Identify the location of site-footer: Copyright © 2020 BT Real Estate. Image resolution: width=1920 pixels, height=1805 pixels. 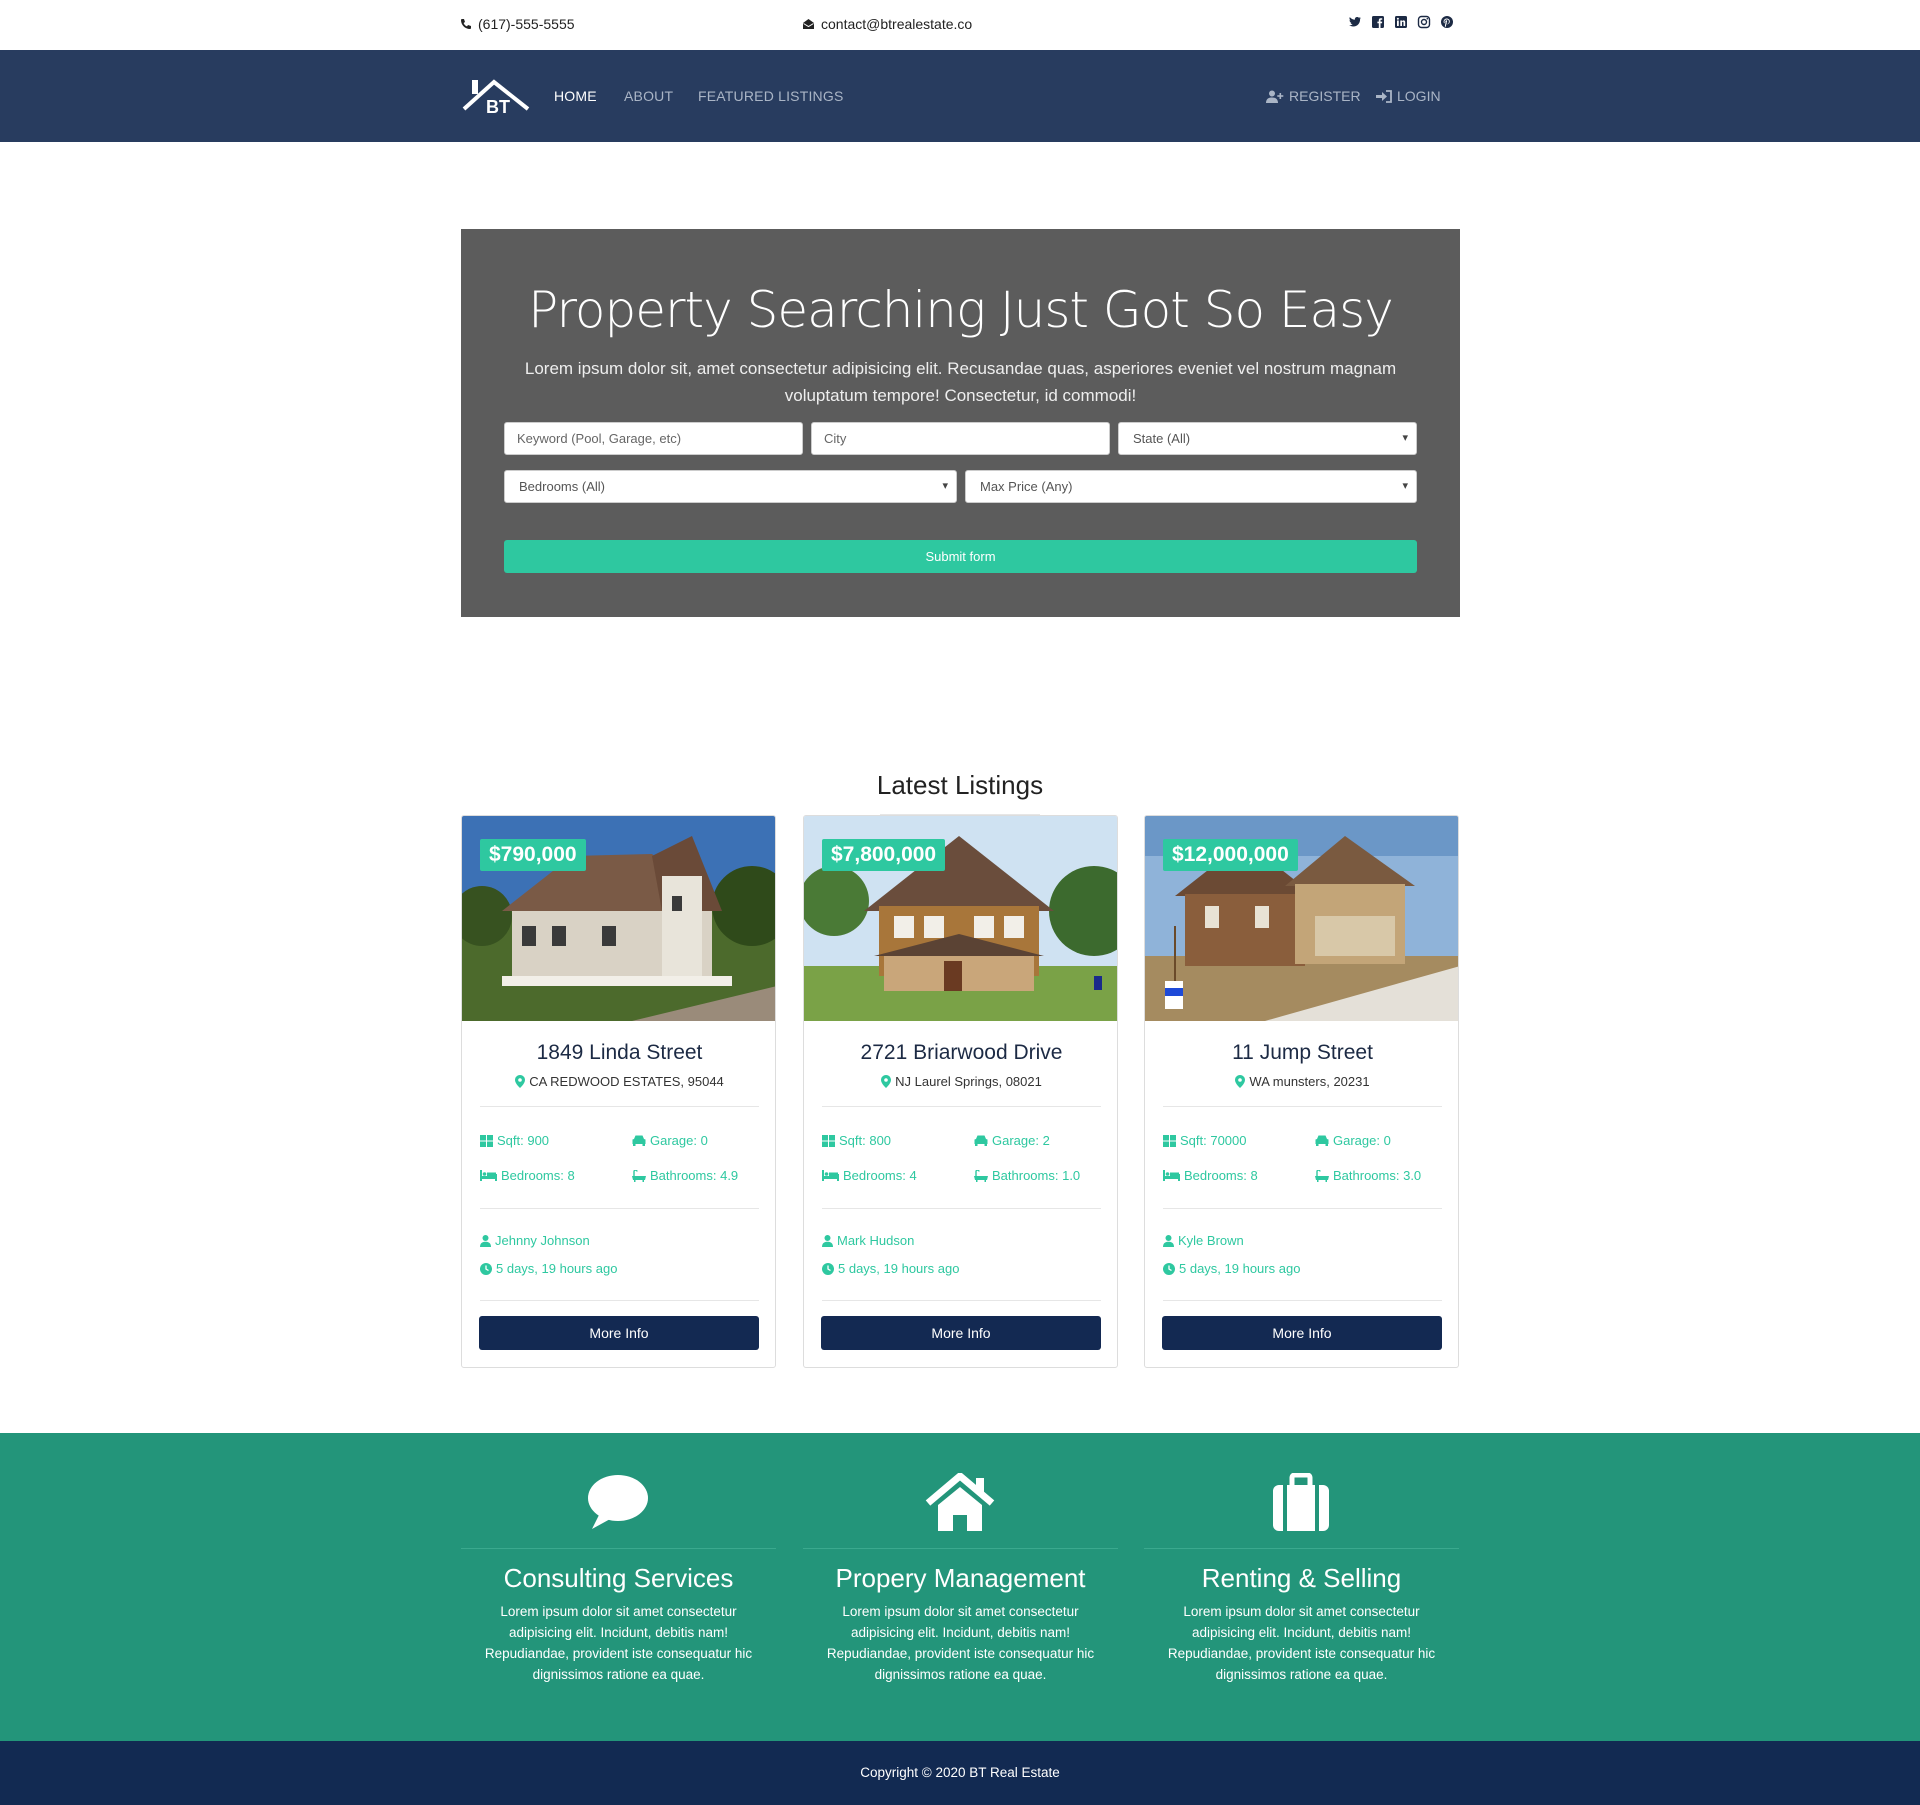
(960, 1773).